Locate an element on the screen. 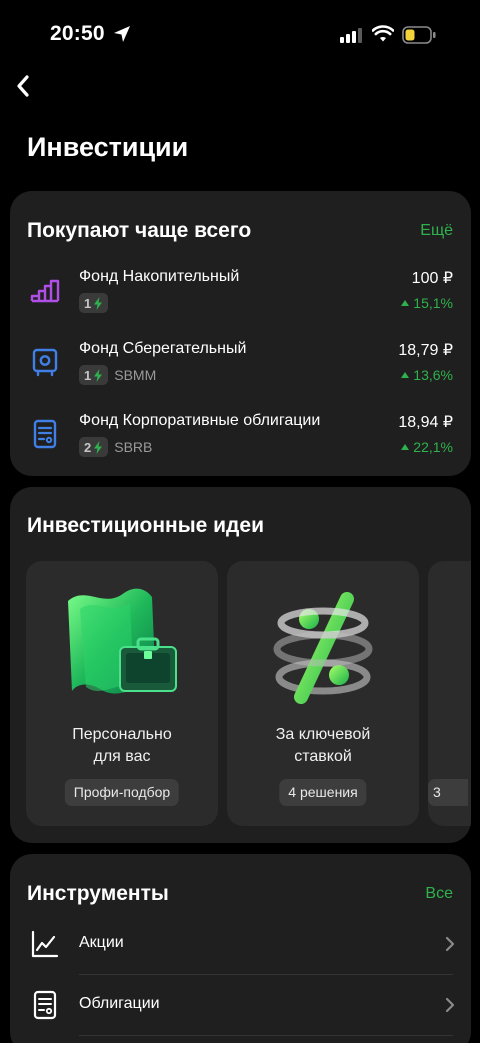 The image size is (480, 1043). fund-price: 18,79 ₽ is located at coordinates (425, 350).